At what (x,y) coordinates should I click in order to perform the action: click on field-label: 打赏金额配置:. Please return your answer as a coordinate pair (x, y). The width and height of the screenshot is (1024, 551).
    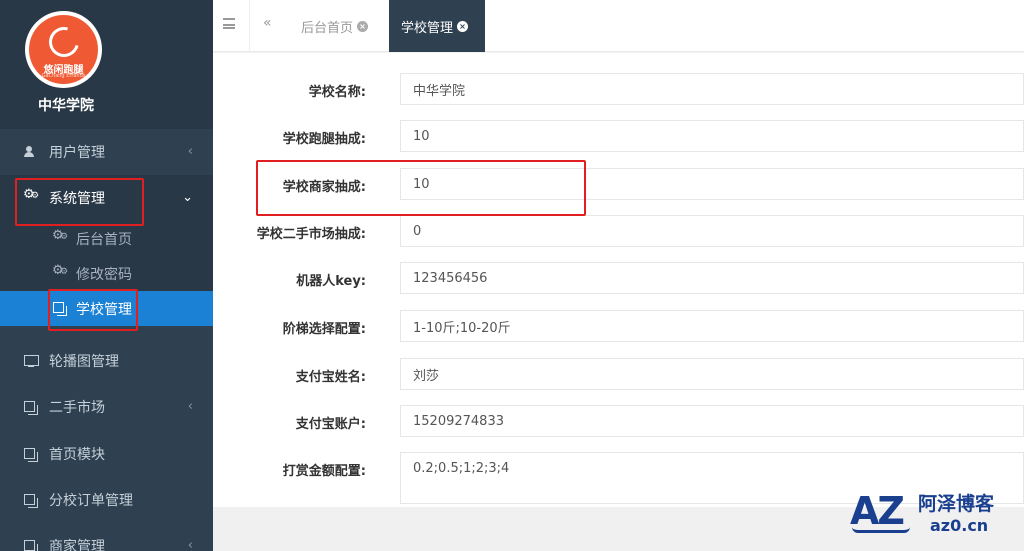
    Looking at the image, I should click on (324, 471).